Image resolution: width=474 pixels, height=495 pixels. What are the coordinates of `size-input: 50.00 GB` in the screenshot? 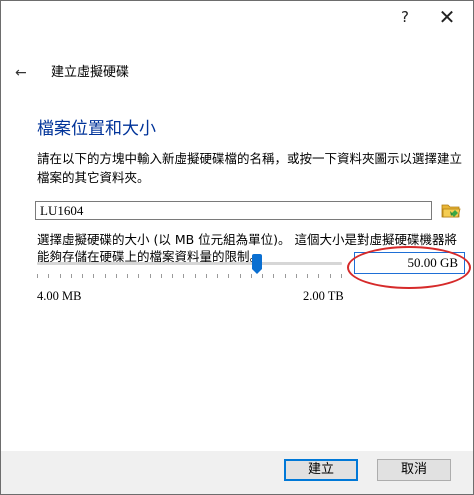 It's located at (409, 263).